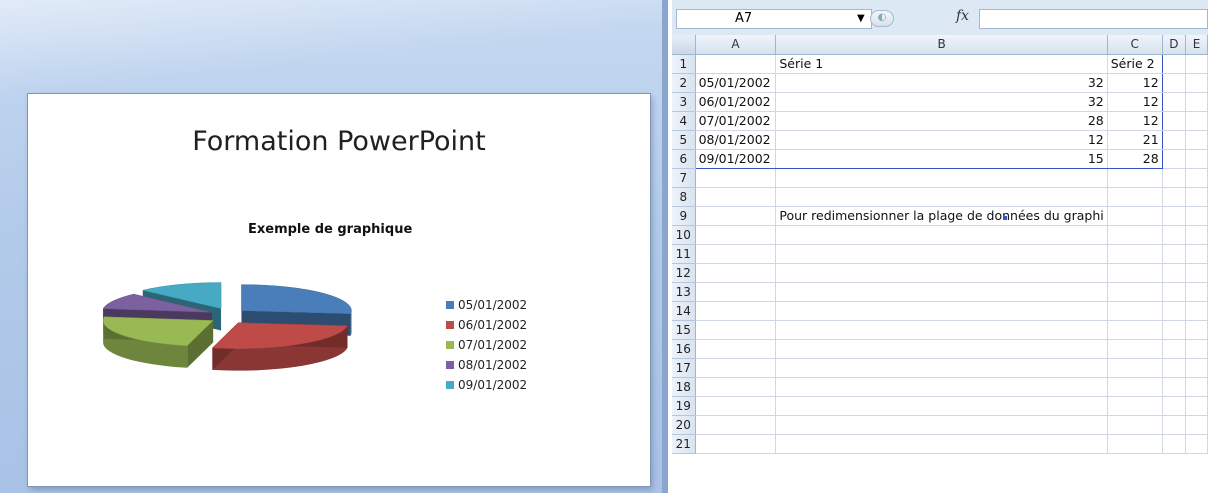  I want to click on cell-e8, so click(1196, 197).